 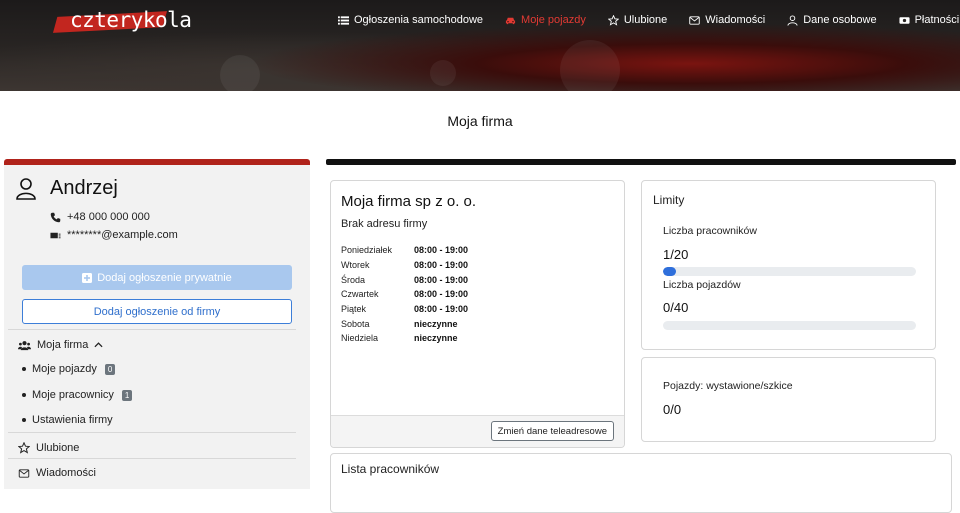 I want to click on sidebar-item-favorites: Ulubione, so click(x=48, y=448).